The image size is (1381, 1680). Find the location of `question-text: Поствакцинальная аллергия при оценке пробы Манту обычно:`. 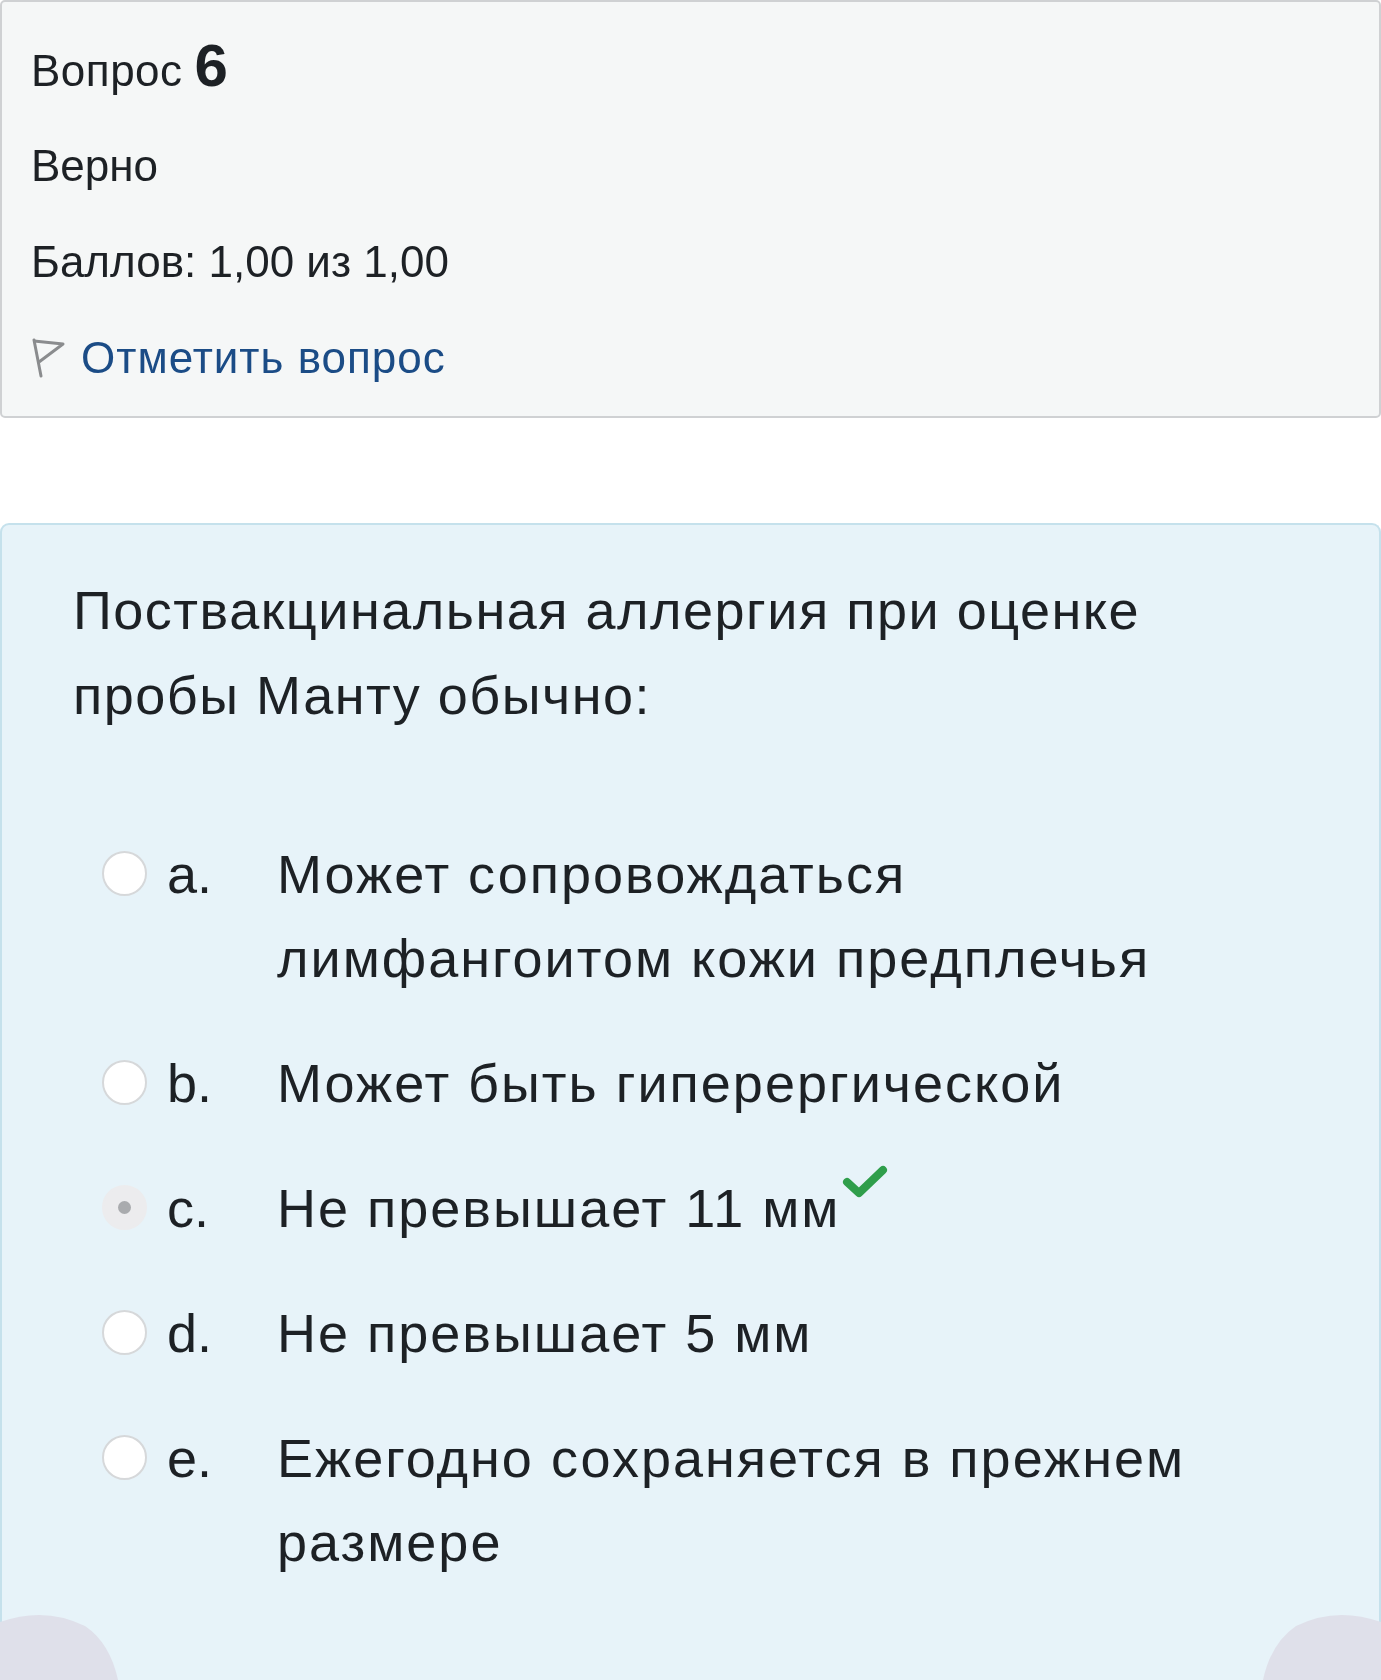

question-text: Поствакцинальная аллергия при оценке пробы Манту обычно: is located at coordinates (607, 653).